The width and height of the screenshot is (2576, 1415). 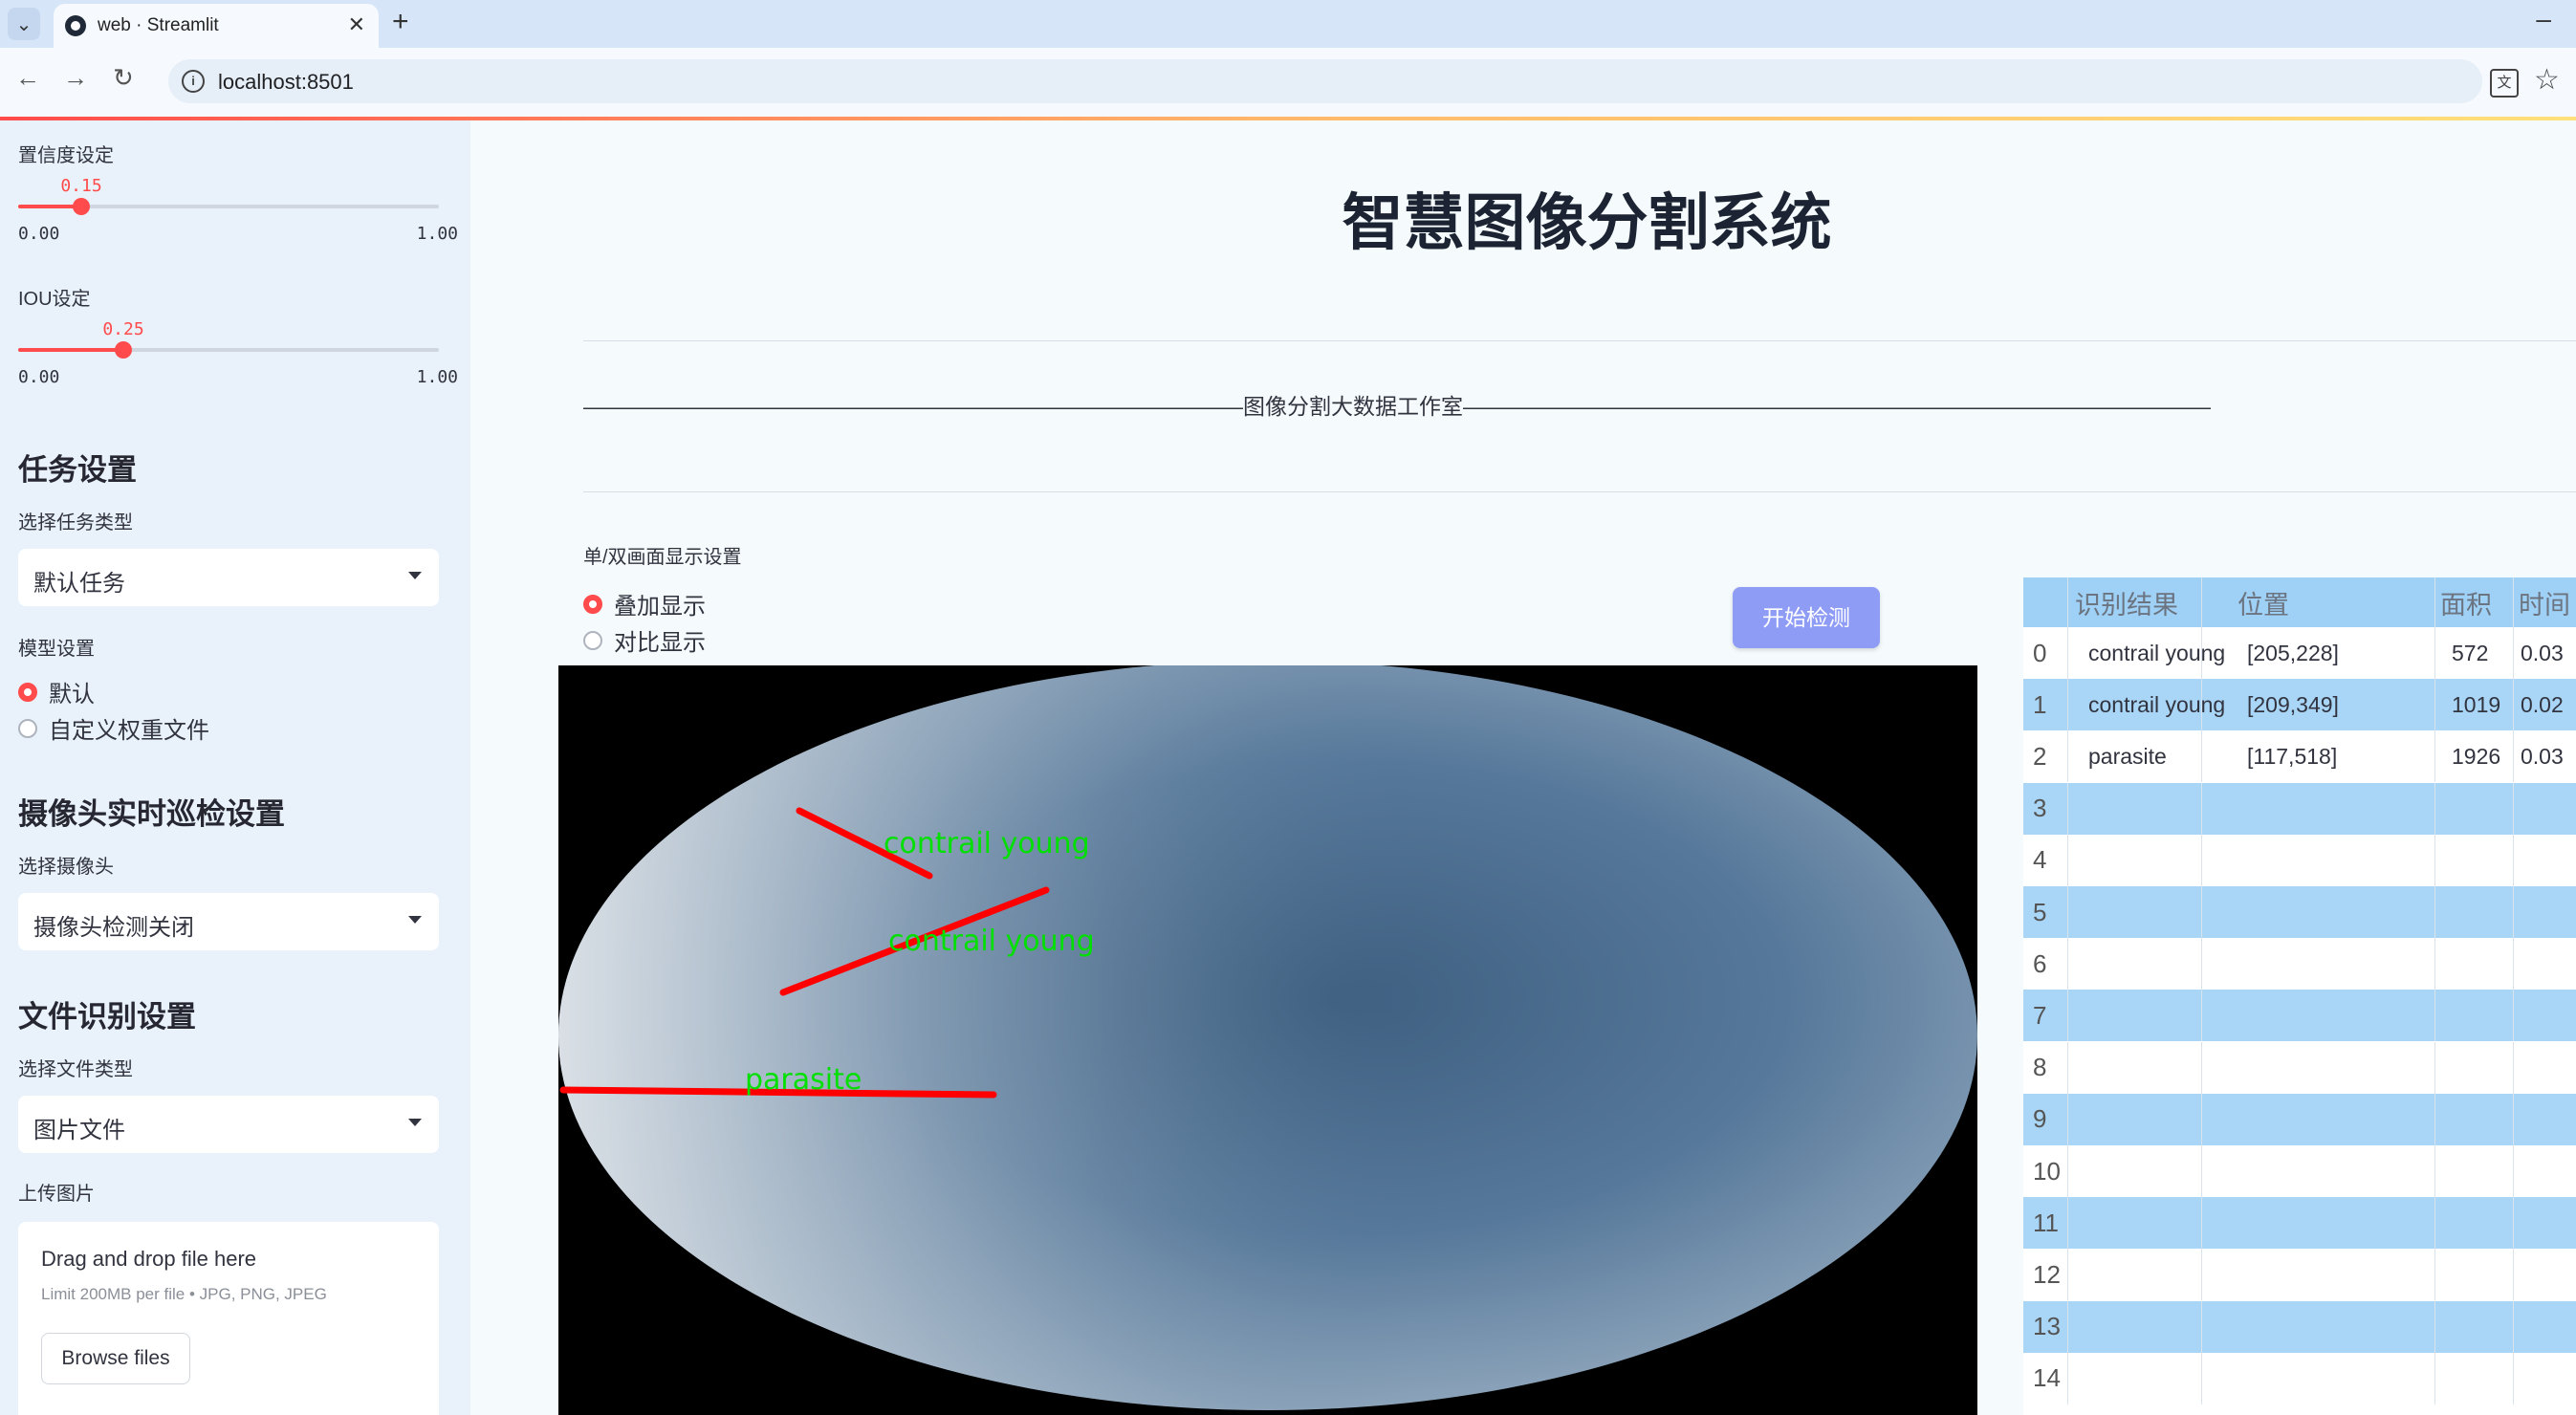 I want to click on table-header-cell: 识别结果, so click(x=2126, y=602).